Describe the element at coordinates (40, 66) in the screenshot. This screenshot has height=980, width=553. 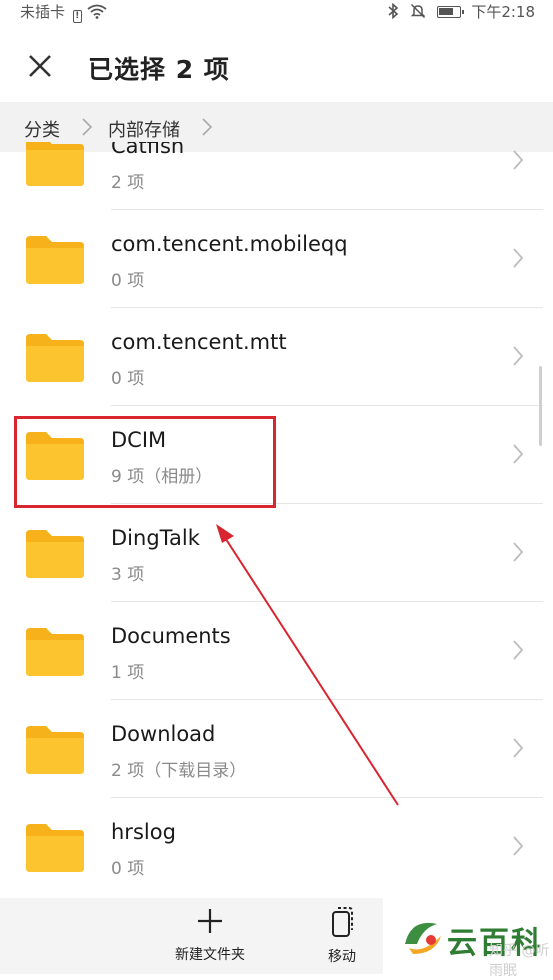
I see `close-icon` at that location.